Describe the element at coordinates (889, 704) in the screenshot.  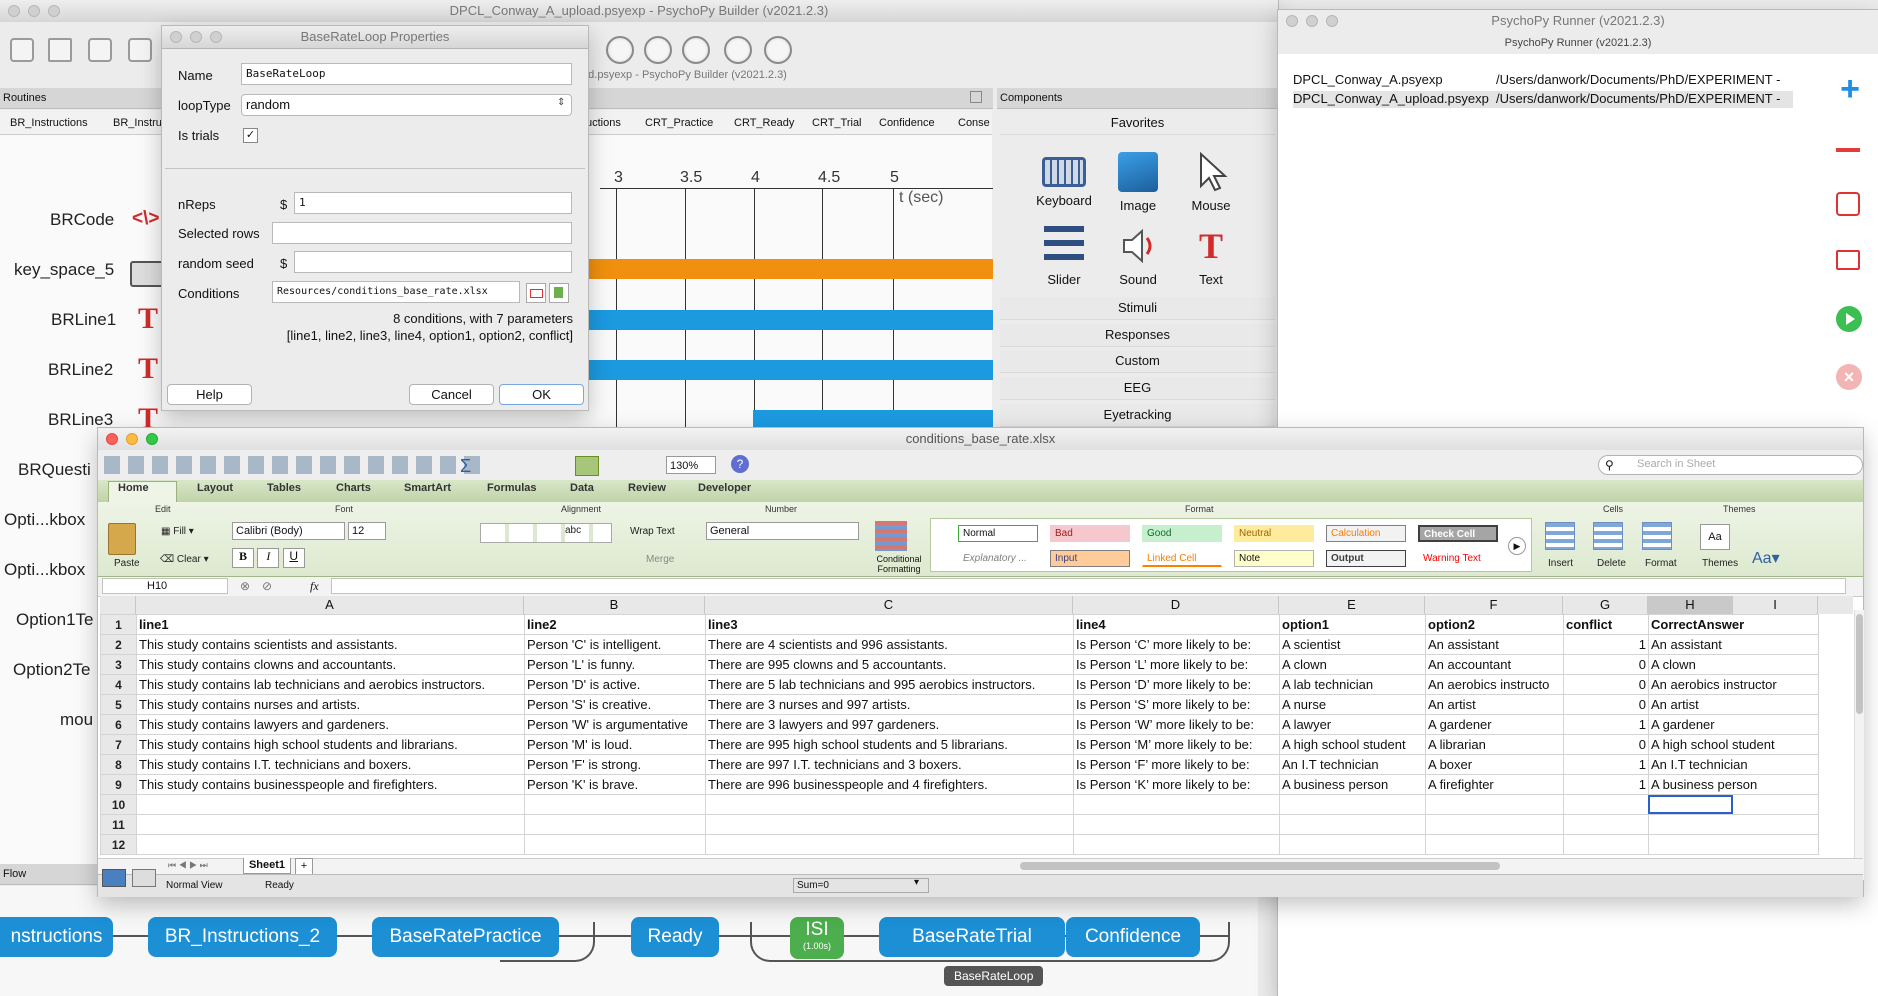
I see `table-cell: There are 3 nurses and 997 artists.` at that location.